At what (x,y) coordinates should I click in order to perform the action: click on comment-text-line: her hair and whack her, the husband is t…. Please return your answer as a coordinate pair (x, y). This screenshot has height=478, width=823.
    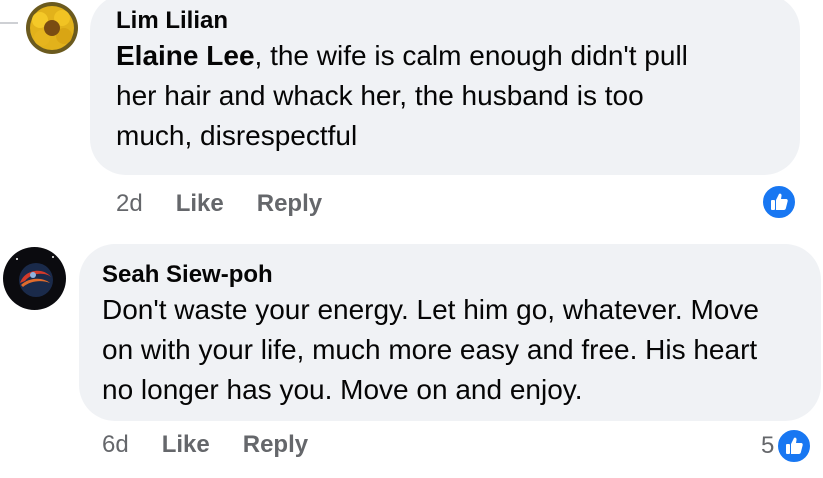
    Looking at the image, I should click on (380, 95).